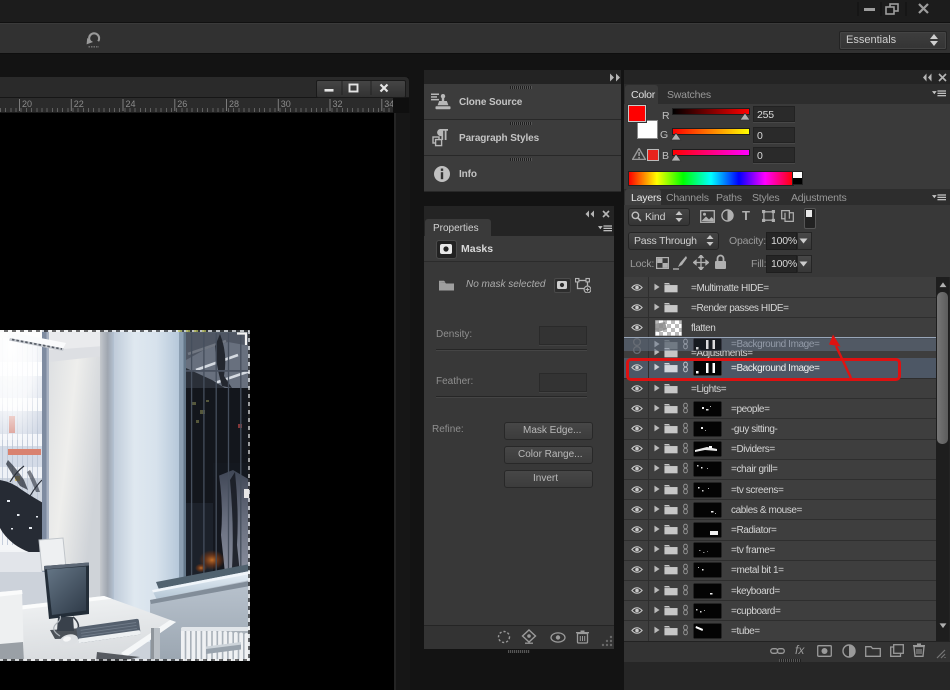 The image size is (950, 690). Describe the element at coordinates (286, 104) in the screenshot. I see `svg-text: 30` at that location.